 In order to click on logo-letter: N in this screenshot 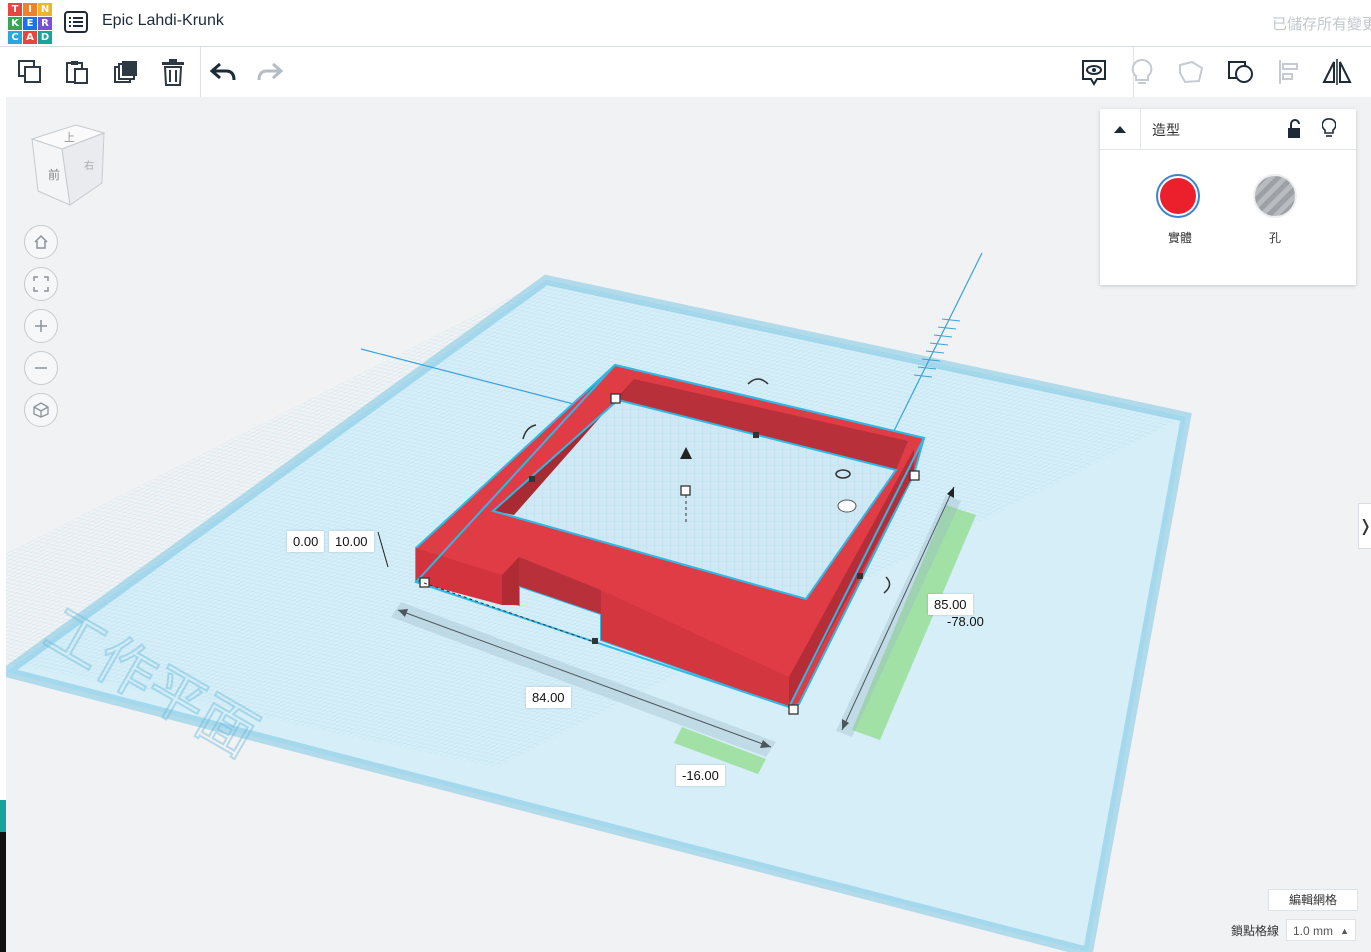, I will do `click(45, 9)`.